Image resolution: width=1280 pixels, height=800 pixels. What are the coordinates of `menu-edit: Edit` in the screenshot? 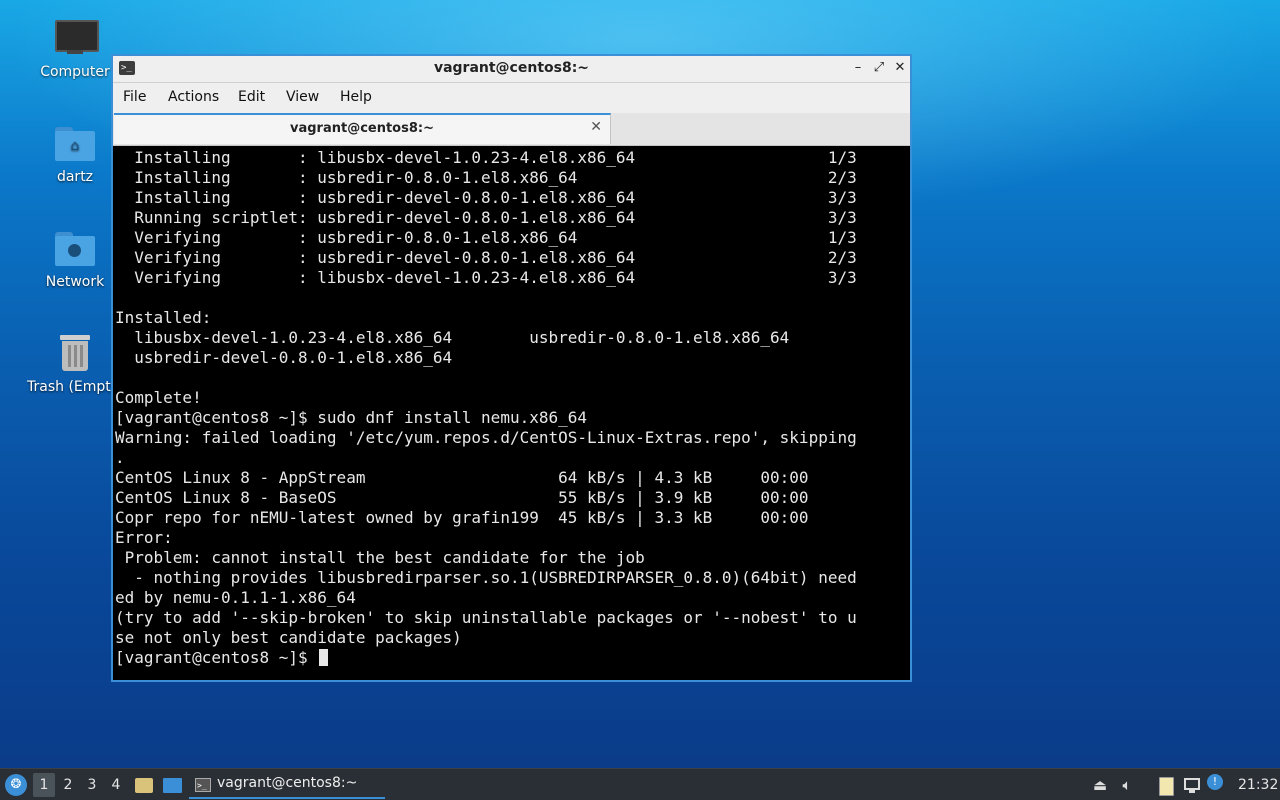 It's located at (251, 97).